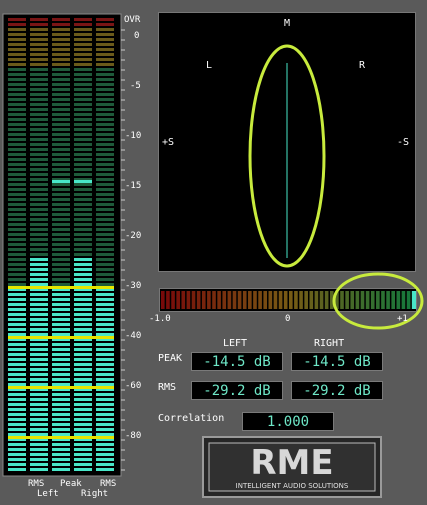 The image size is (427, 505). What do you see at coordinates (292, 467) in the screenshot?
I see `rme-logo: RME INTELLIGENT AUDIO SOLUTIONS` at bounding box center [292, 467].